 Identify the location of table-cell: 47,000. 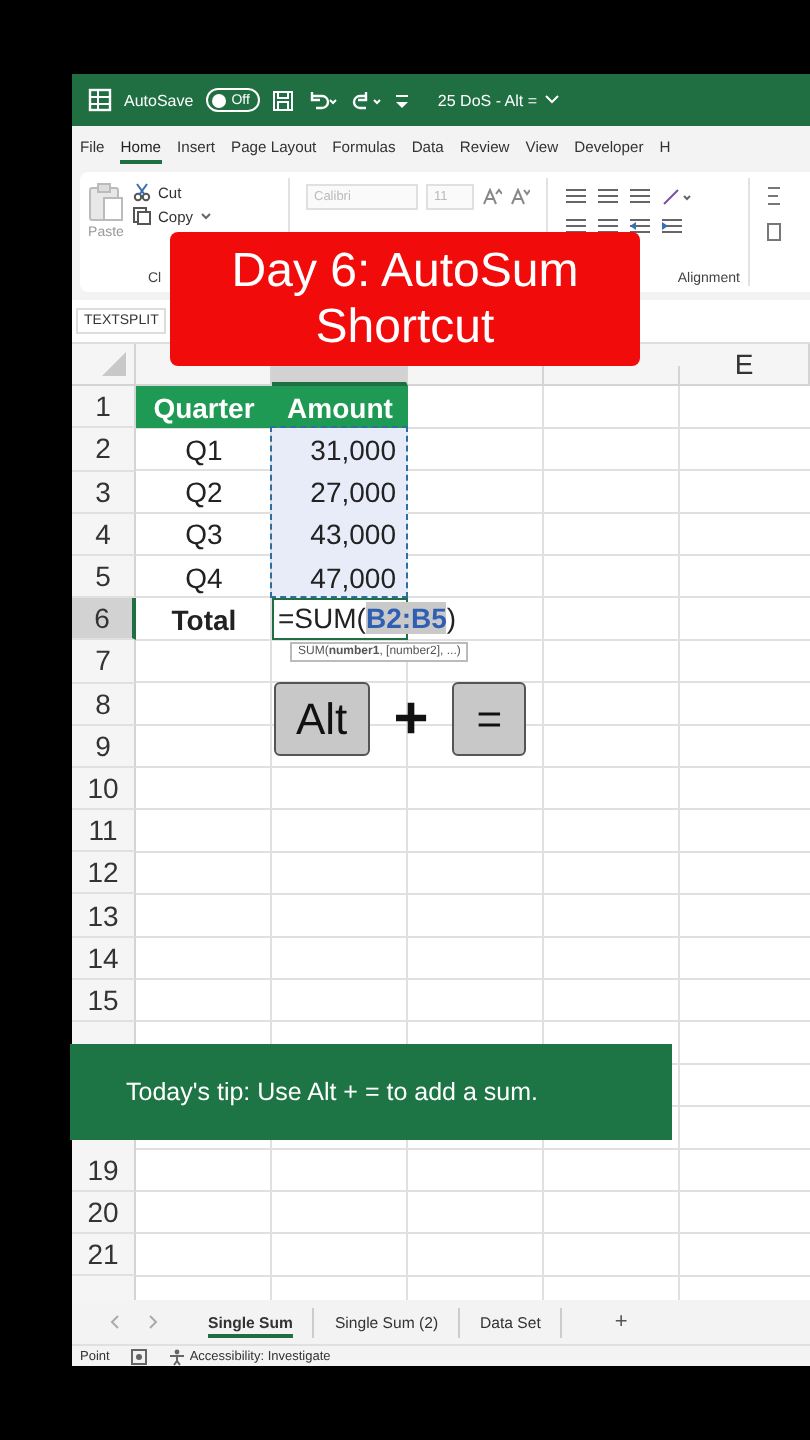
(340, 577).